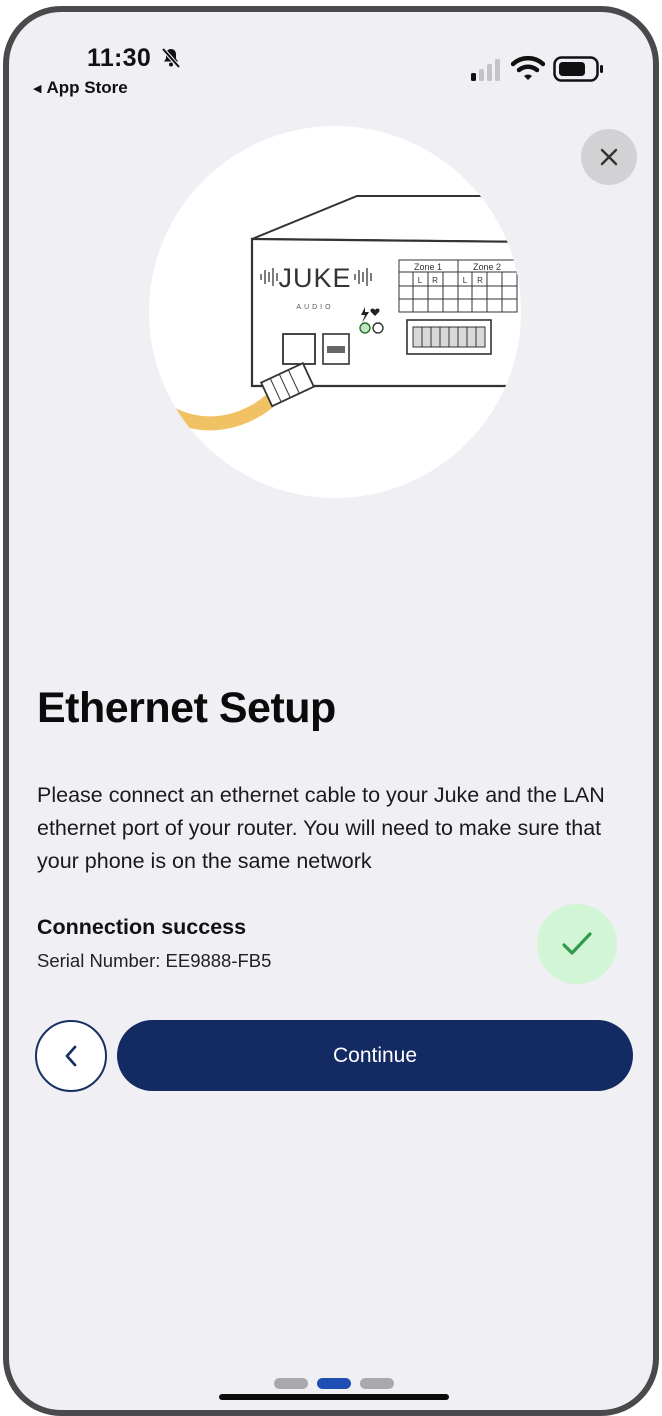  I want to click on close-icon, so click(609, 157).